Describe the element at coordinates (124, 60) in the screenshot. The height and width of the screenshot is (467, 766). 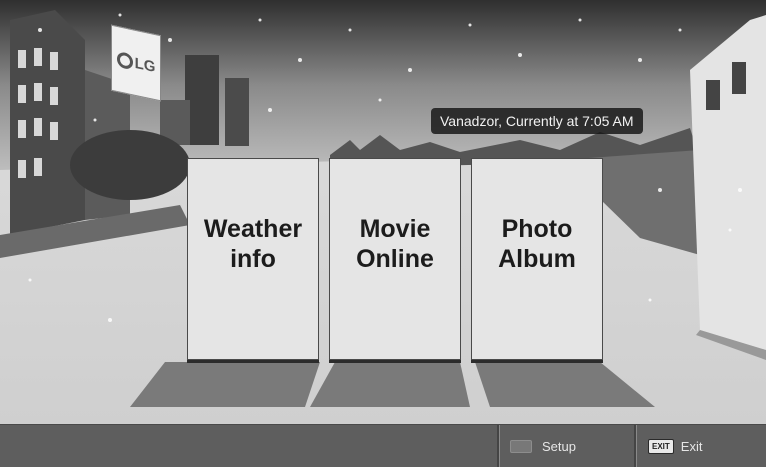
I see `lg-logo-icon` at that location.